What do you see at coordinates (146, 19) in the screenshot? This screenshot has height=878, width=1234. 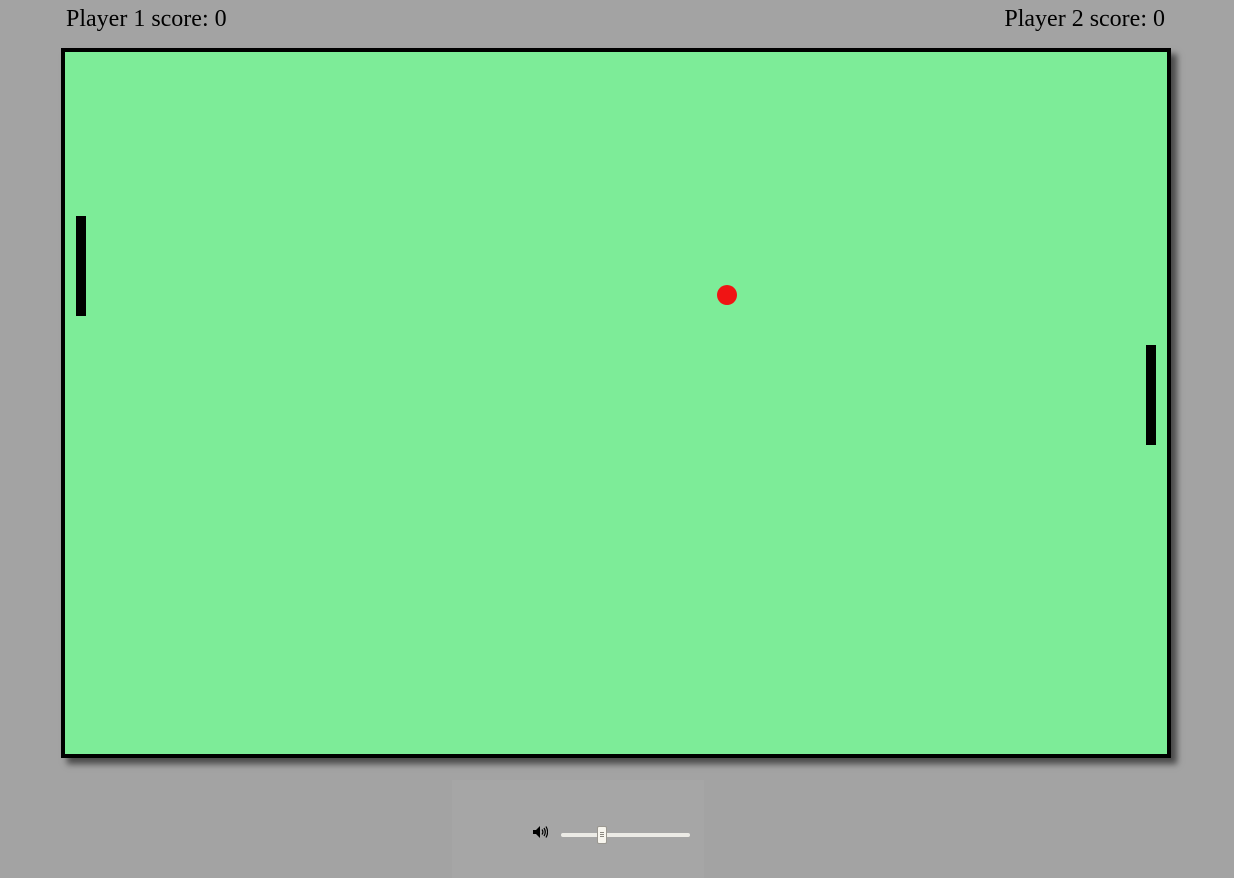 I see `player-1-score: Player 1 score: 0` at bounding box center [146, 19].